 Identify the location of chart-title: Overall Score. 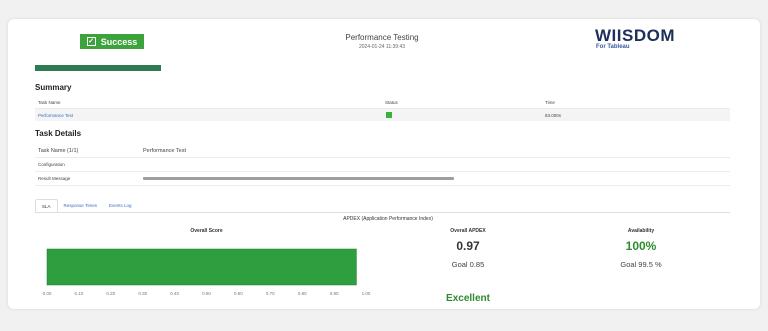
(206, 231).